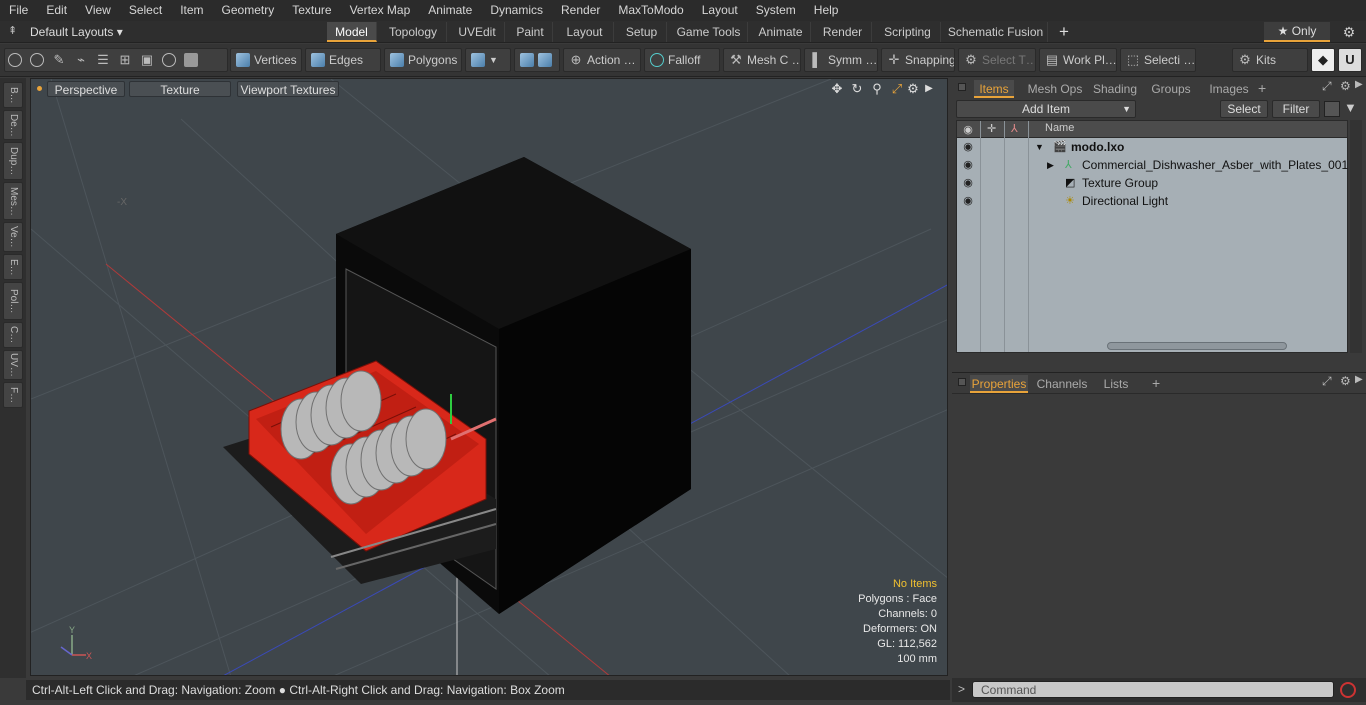 The width and height of the screenshot is (1366, 705). I want to click on add-item-button: Add Item ▼, so click(1046, 109).